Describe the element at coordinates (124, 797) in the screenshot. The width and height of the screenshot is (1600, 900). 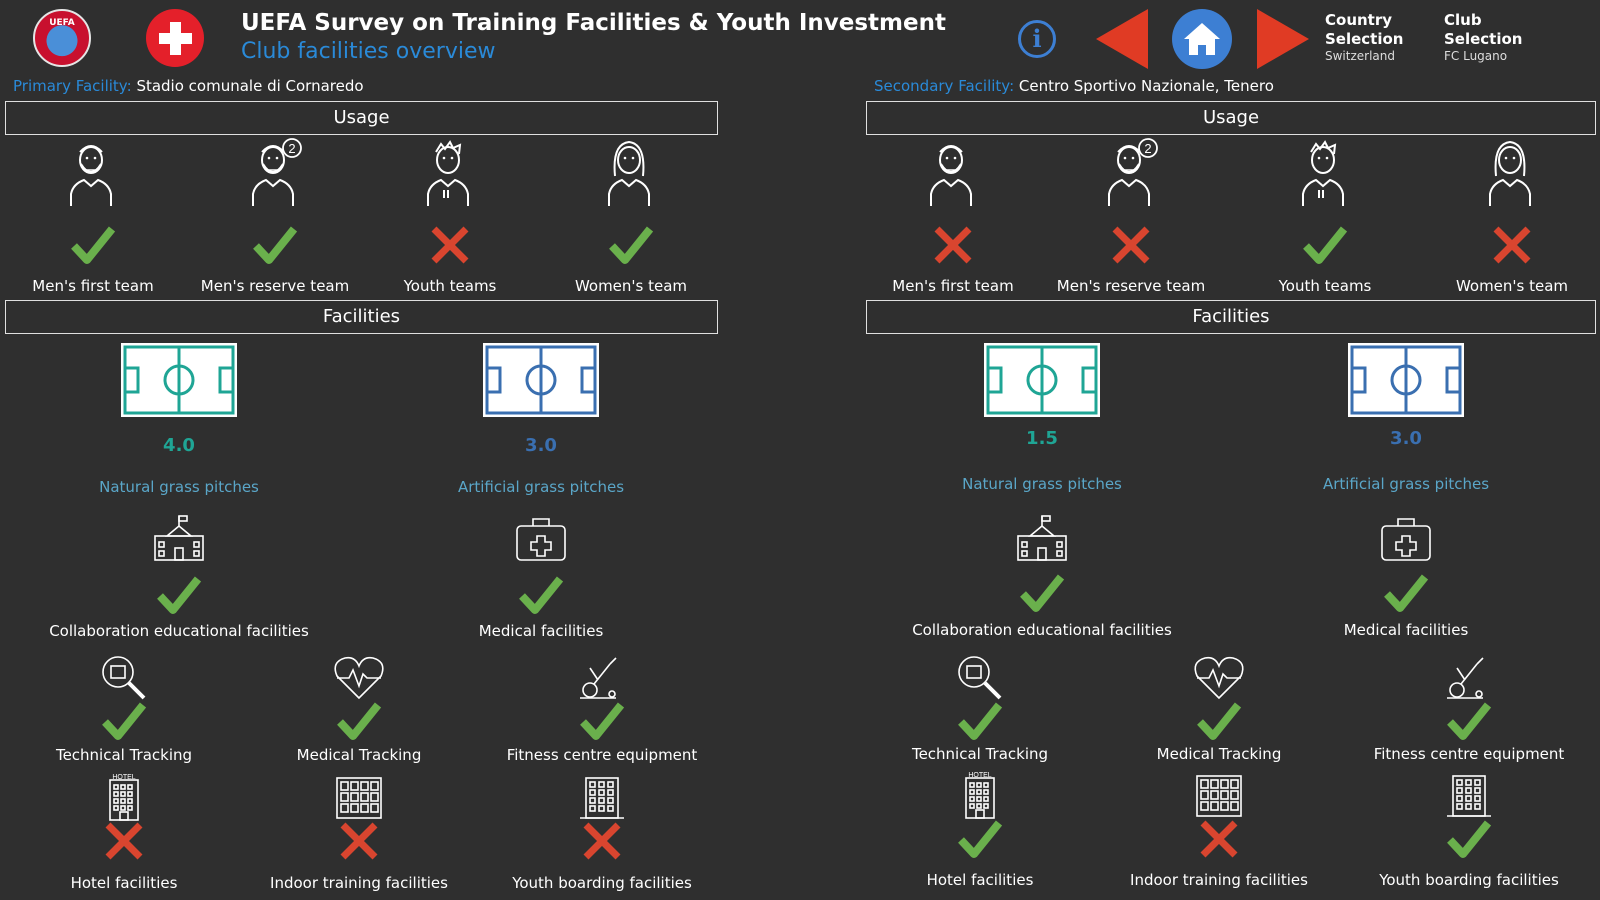
I see `hotel-icon: HOTEL` at that location.